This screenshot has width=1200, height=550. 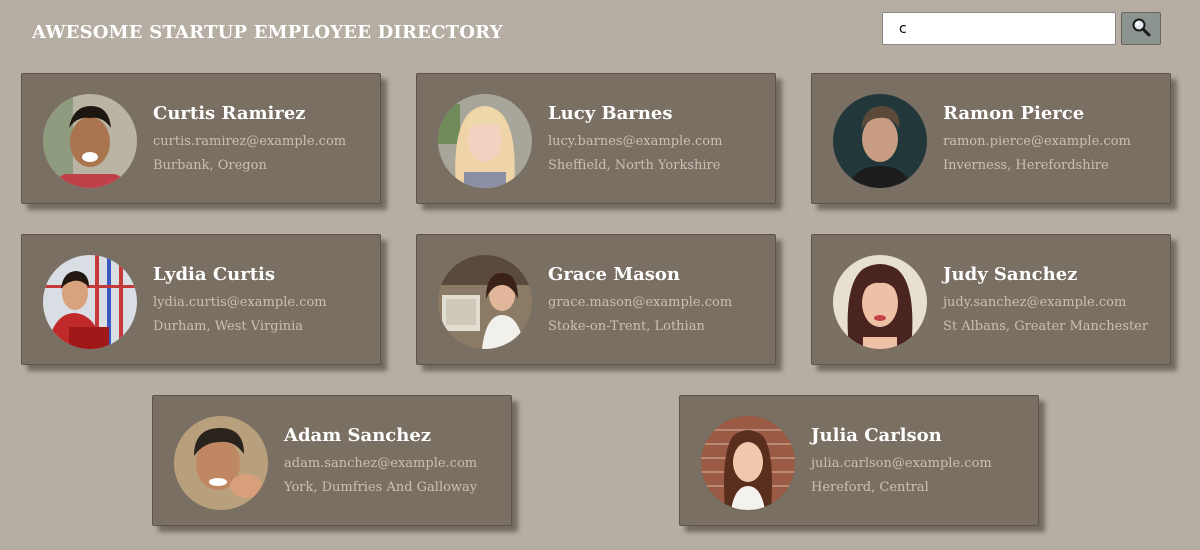 I want to click on employee-name: Ramon Pierce, so click(x=1014, y=113).